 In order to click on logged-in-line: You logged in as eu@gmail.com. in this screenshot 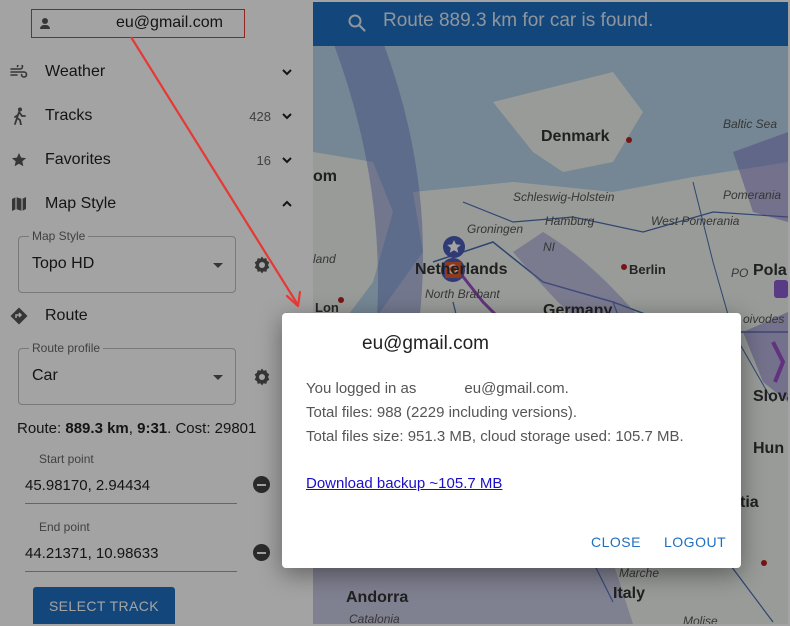, I will do `click(437, 388)`.